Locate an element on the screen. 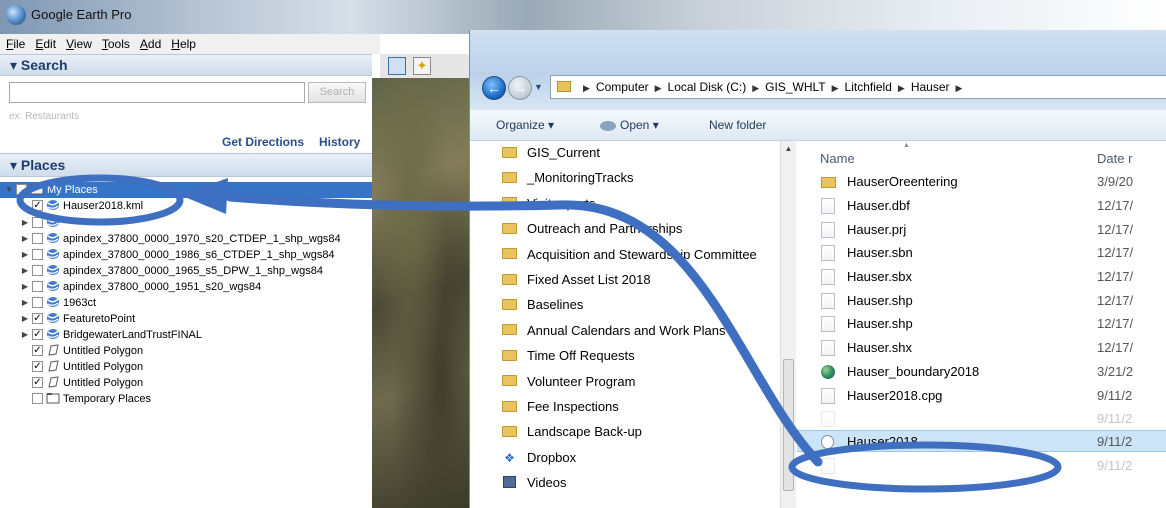  open-button: Open ▾ is located at coordinates (629, 125).